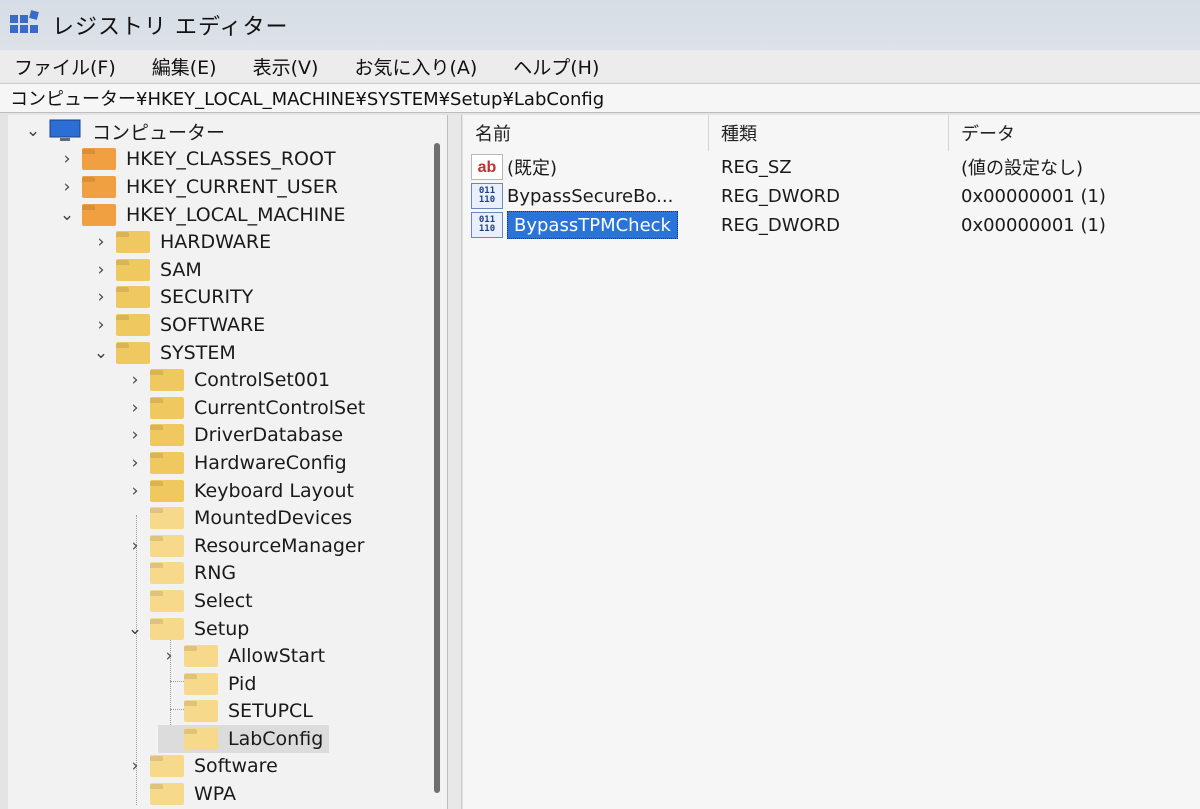  I want to click on menu-file: ファイル(F), so click(65, 66).